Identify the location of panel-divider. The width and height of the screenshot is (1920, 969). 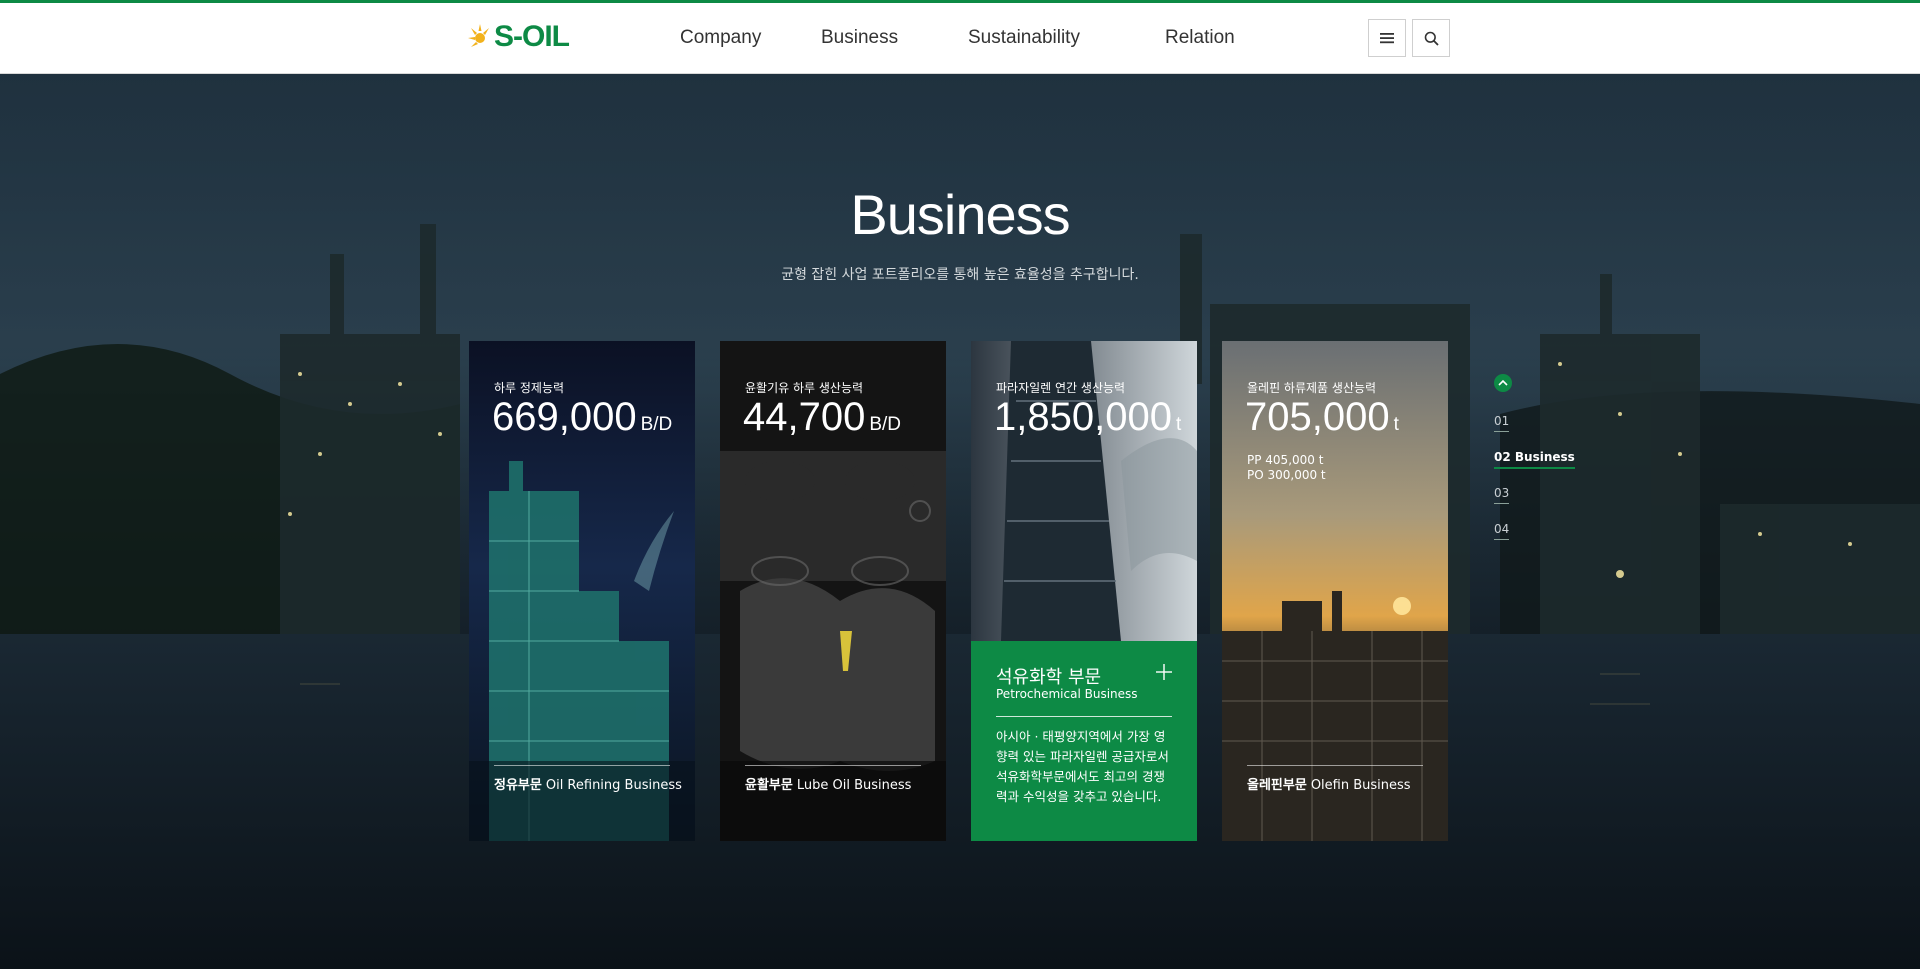
(1084, 716).